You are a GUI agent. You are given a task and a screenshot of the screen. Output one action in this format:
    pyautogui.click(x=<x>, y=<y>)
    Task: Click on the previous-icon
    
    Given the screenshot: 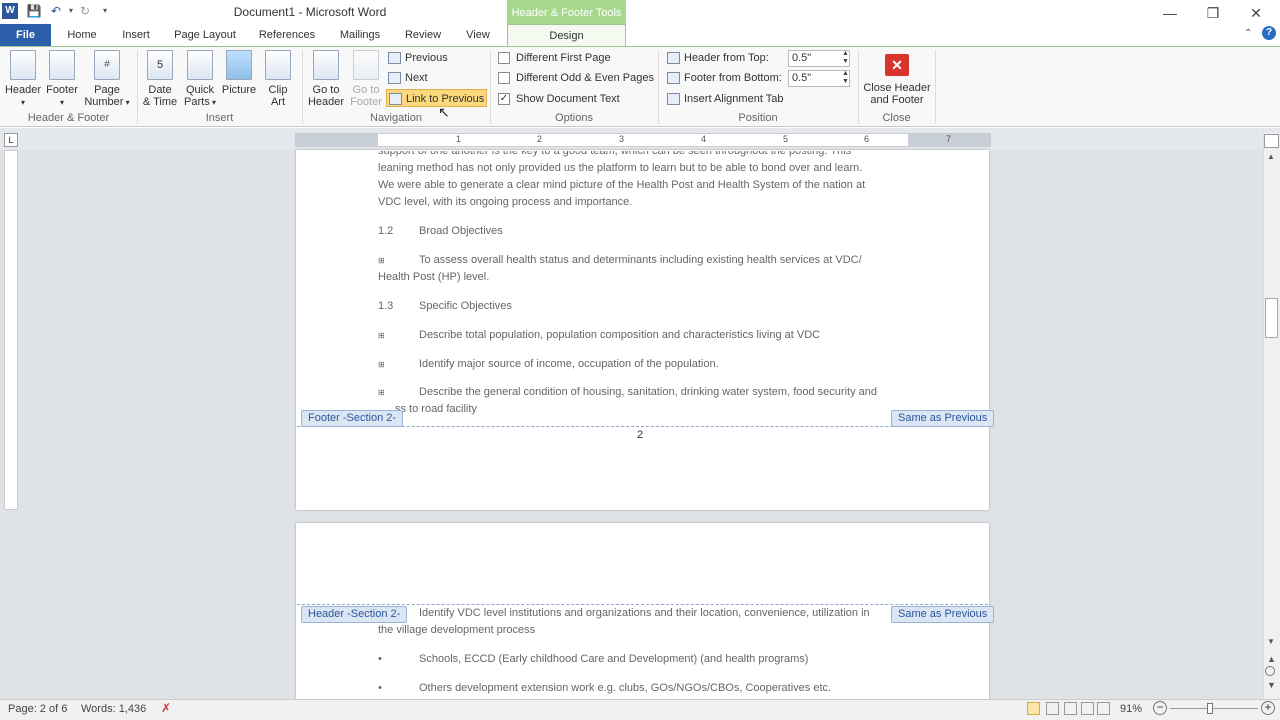 What is the action you would take?
    pyautogui.click(x=394, y=58)
    